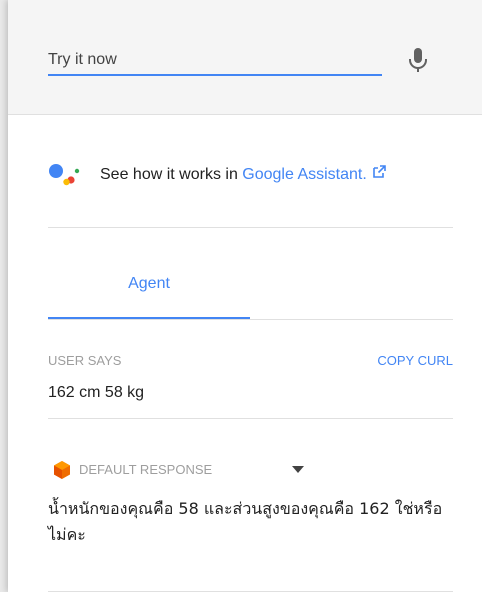 The height and width of the screenshot is (592, 482). I want to click on google-assistant-logo, so click(64, 175).